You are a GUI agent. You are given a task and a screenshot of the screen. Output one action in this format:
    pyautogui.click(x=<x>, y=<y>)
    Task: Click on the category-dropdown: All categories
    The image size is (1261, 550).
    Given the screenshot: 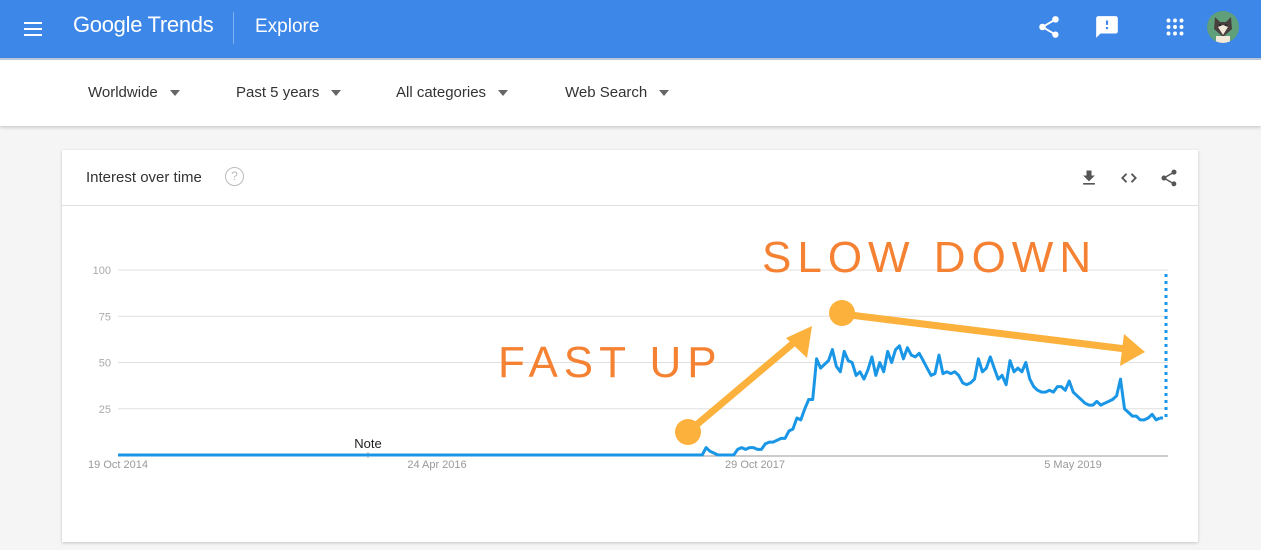 What is the action you would take?
    pyautogui.click(x=452, y=92)
    